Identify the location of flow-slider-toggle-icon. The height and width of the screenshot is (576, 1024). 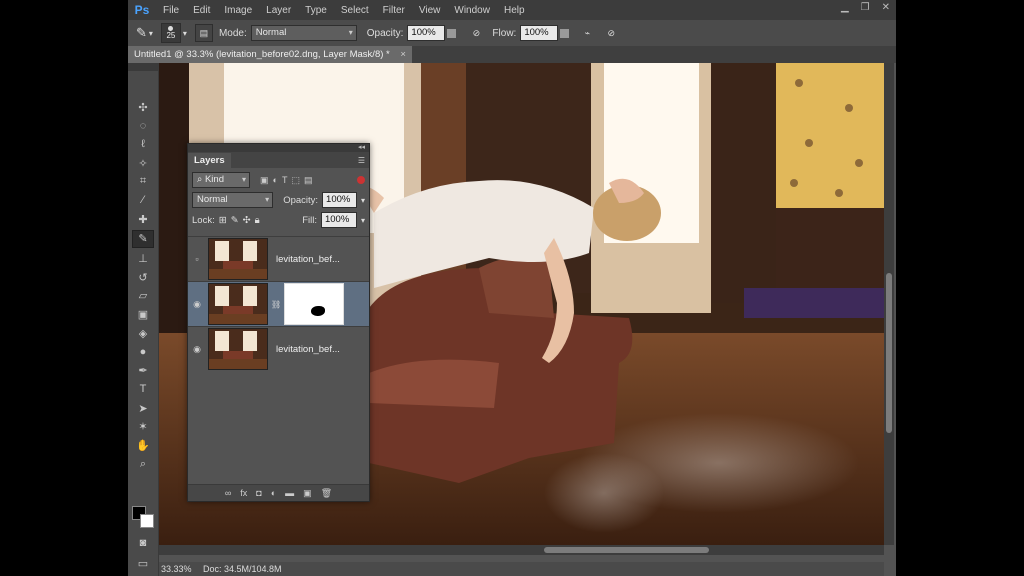
(565, 33).